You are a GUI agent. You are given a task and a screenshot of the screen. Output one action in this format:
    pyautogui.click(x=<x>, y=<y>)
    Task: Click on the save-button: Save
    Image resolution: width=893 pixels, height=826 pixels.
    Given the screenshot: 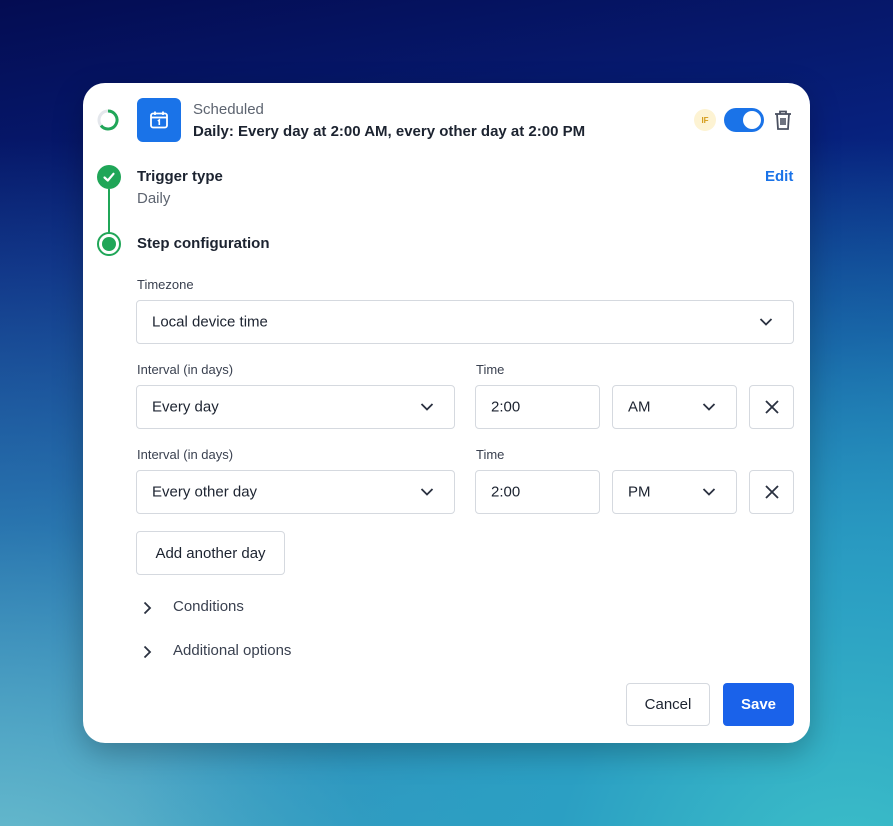 What is the action you would take?
    pyautogui.click(x=758, y=704)
    